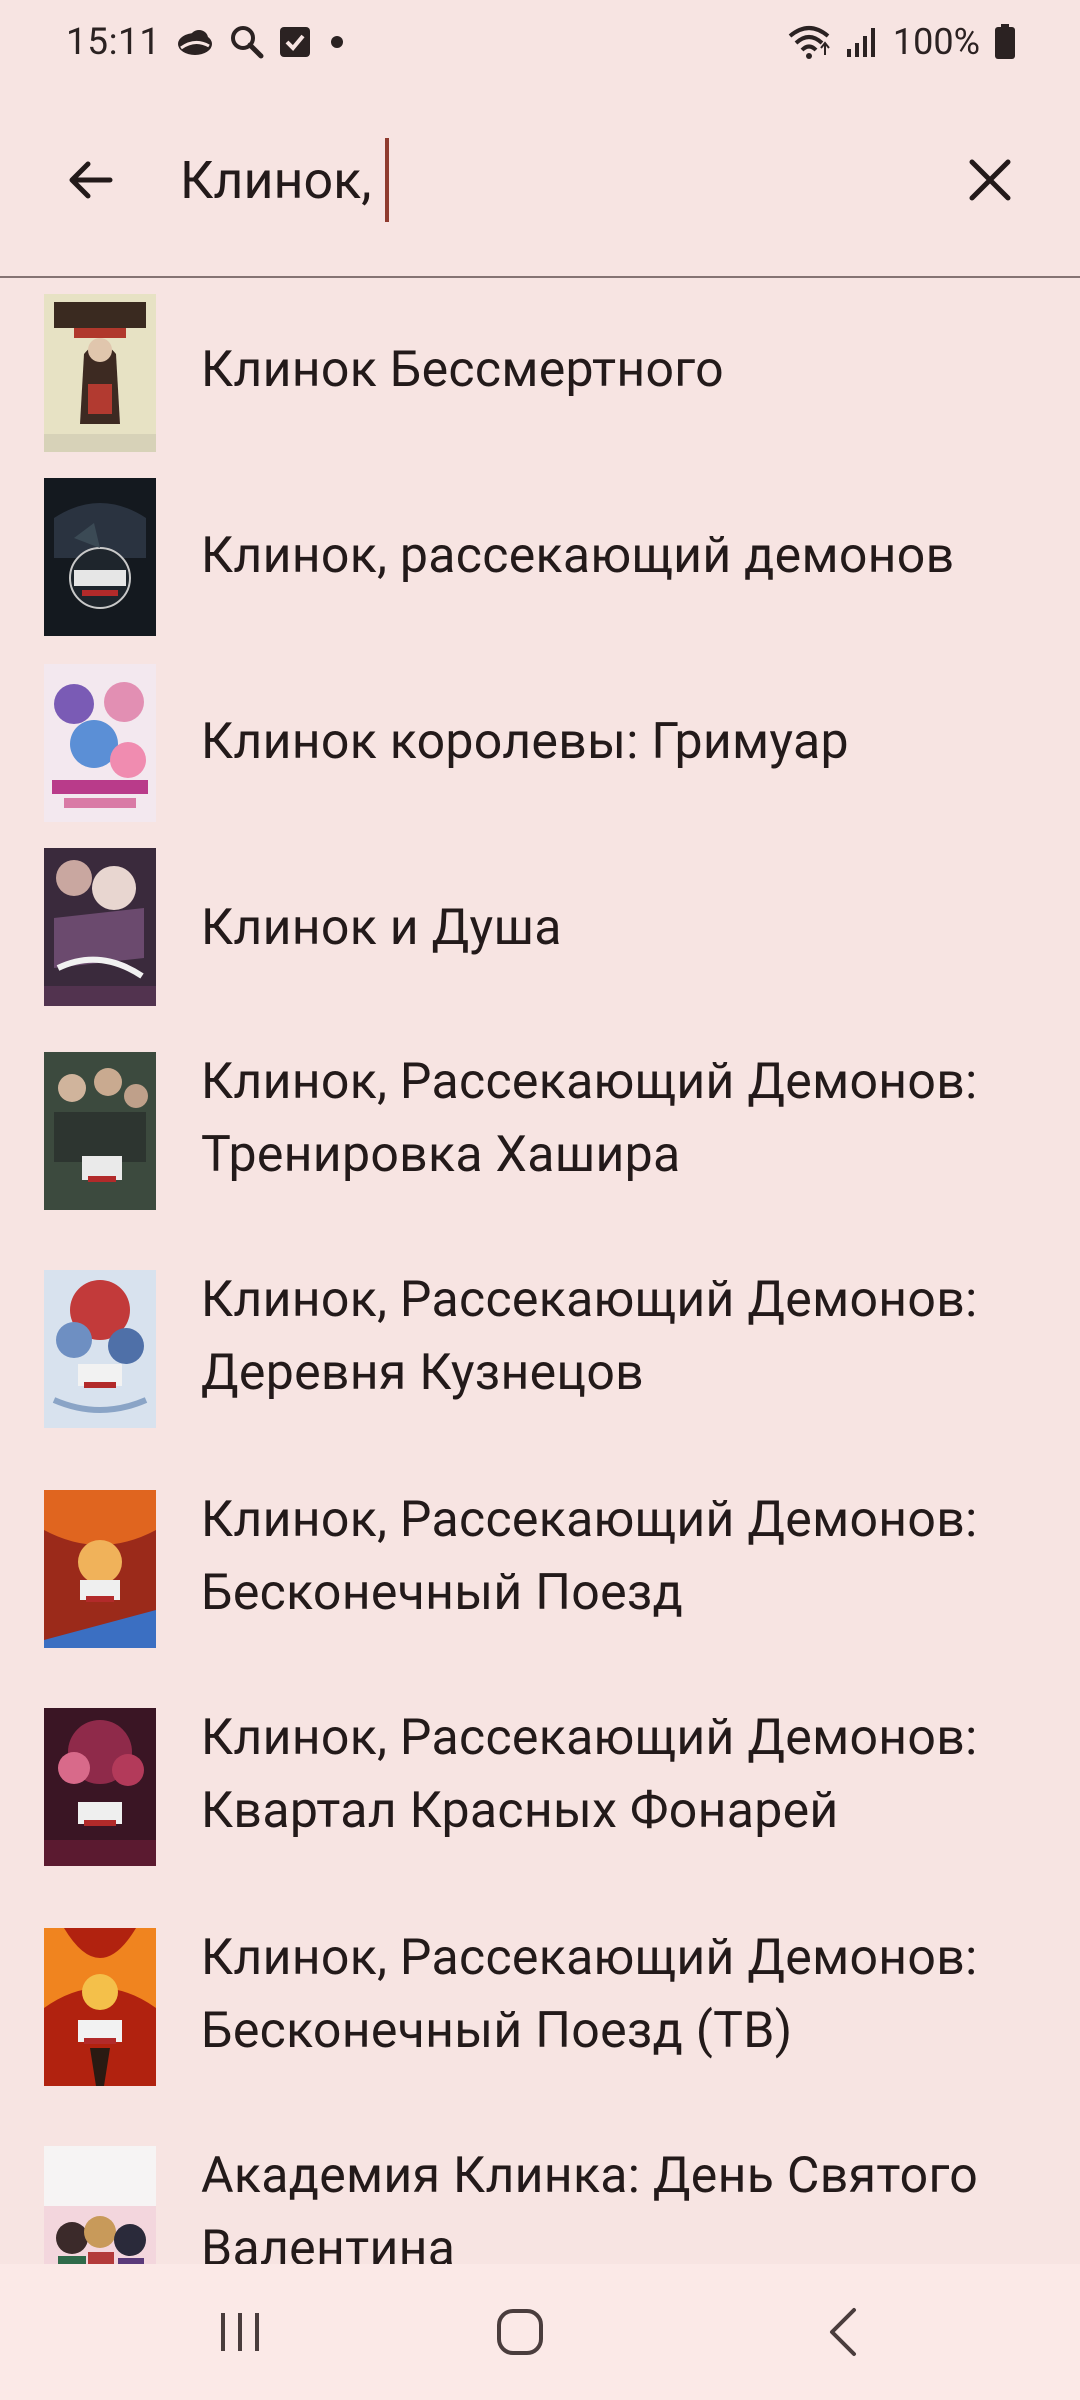 This screenshot has height=2400, width=1080. I want to click on list-item: Академия Клинка: День Святого Валентина, so click(540, 2190).